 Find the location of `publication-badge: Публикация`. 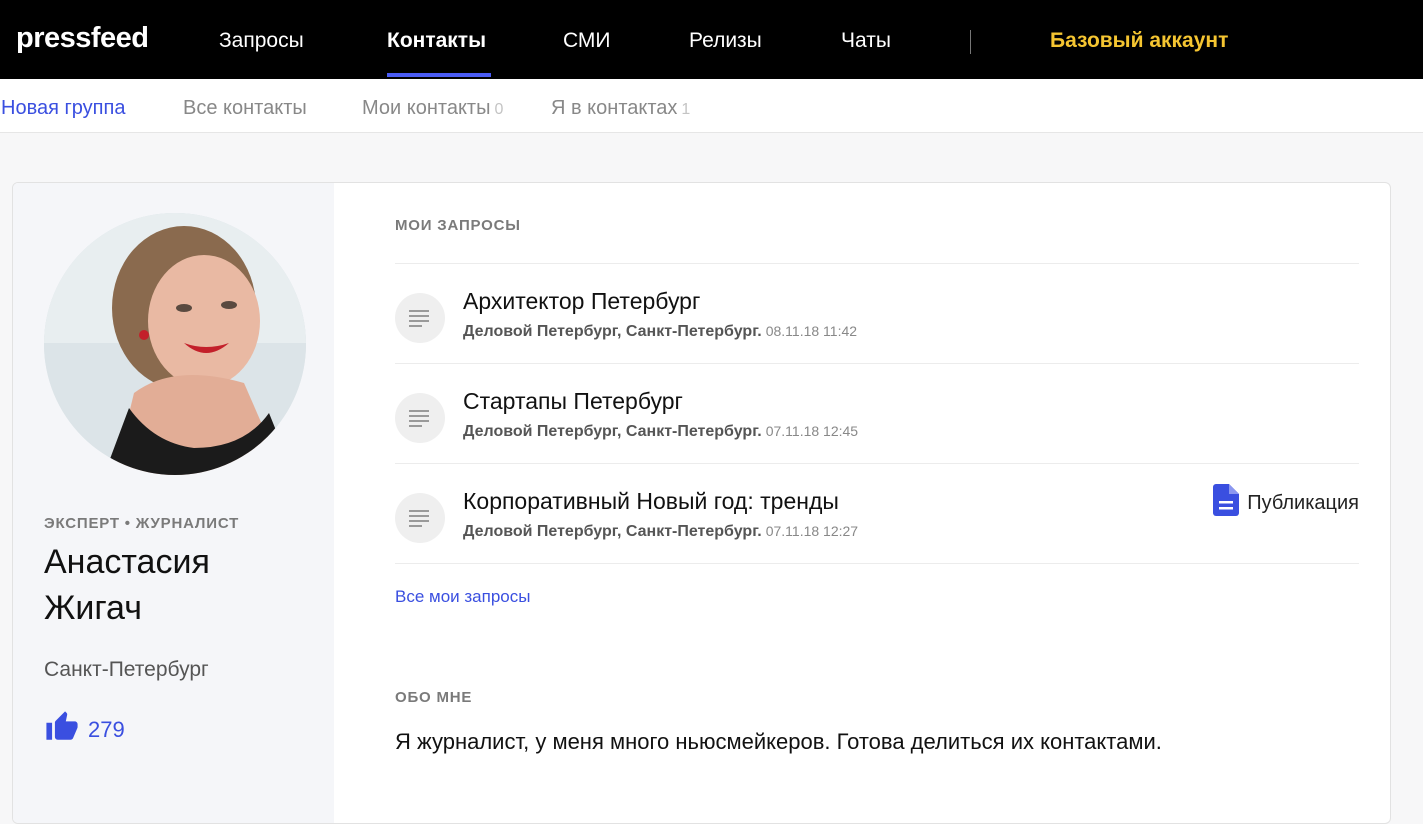

publication-badge: Публикация is located at coordinates (1286, 503).